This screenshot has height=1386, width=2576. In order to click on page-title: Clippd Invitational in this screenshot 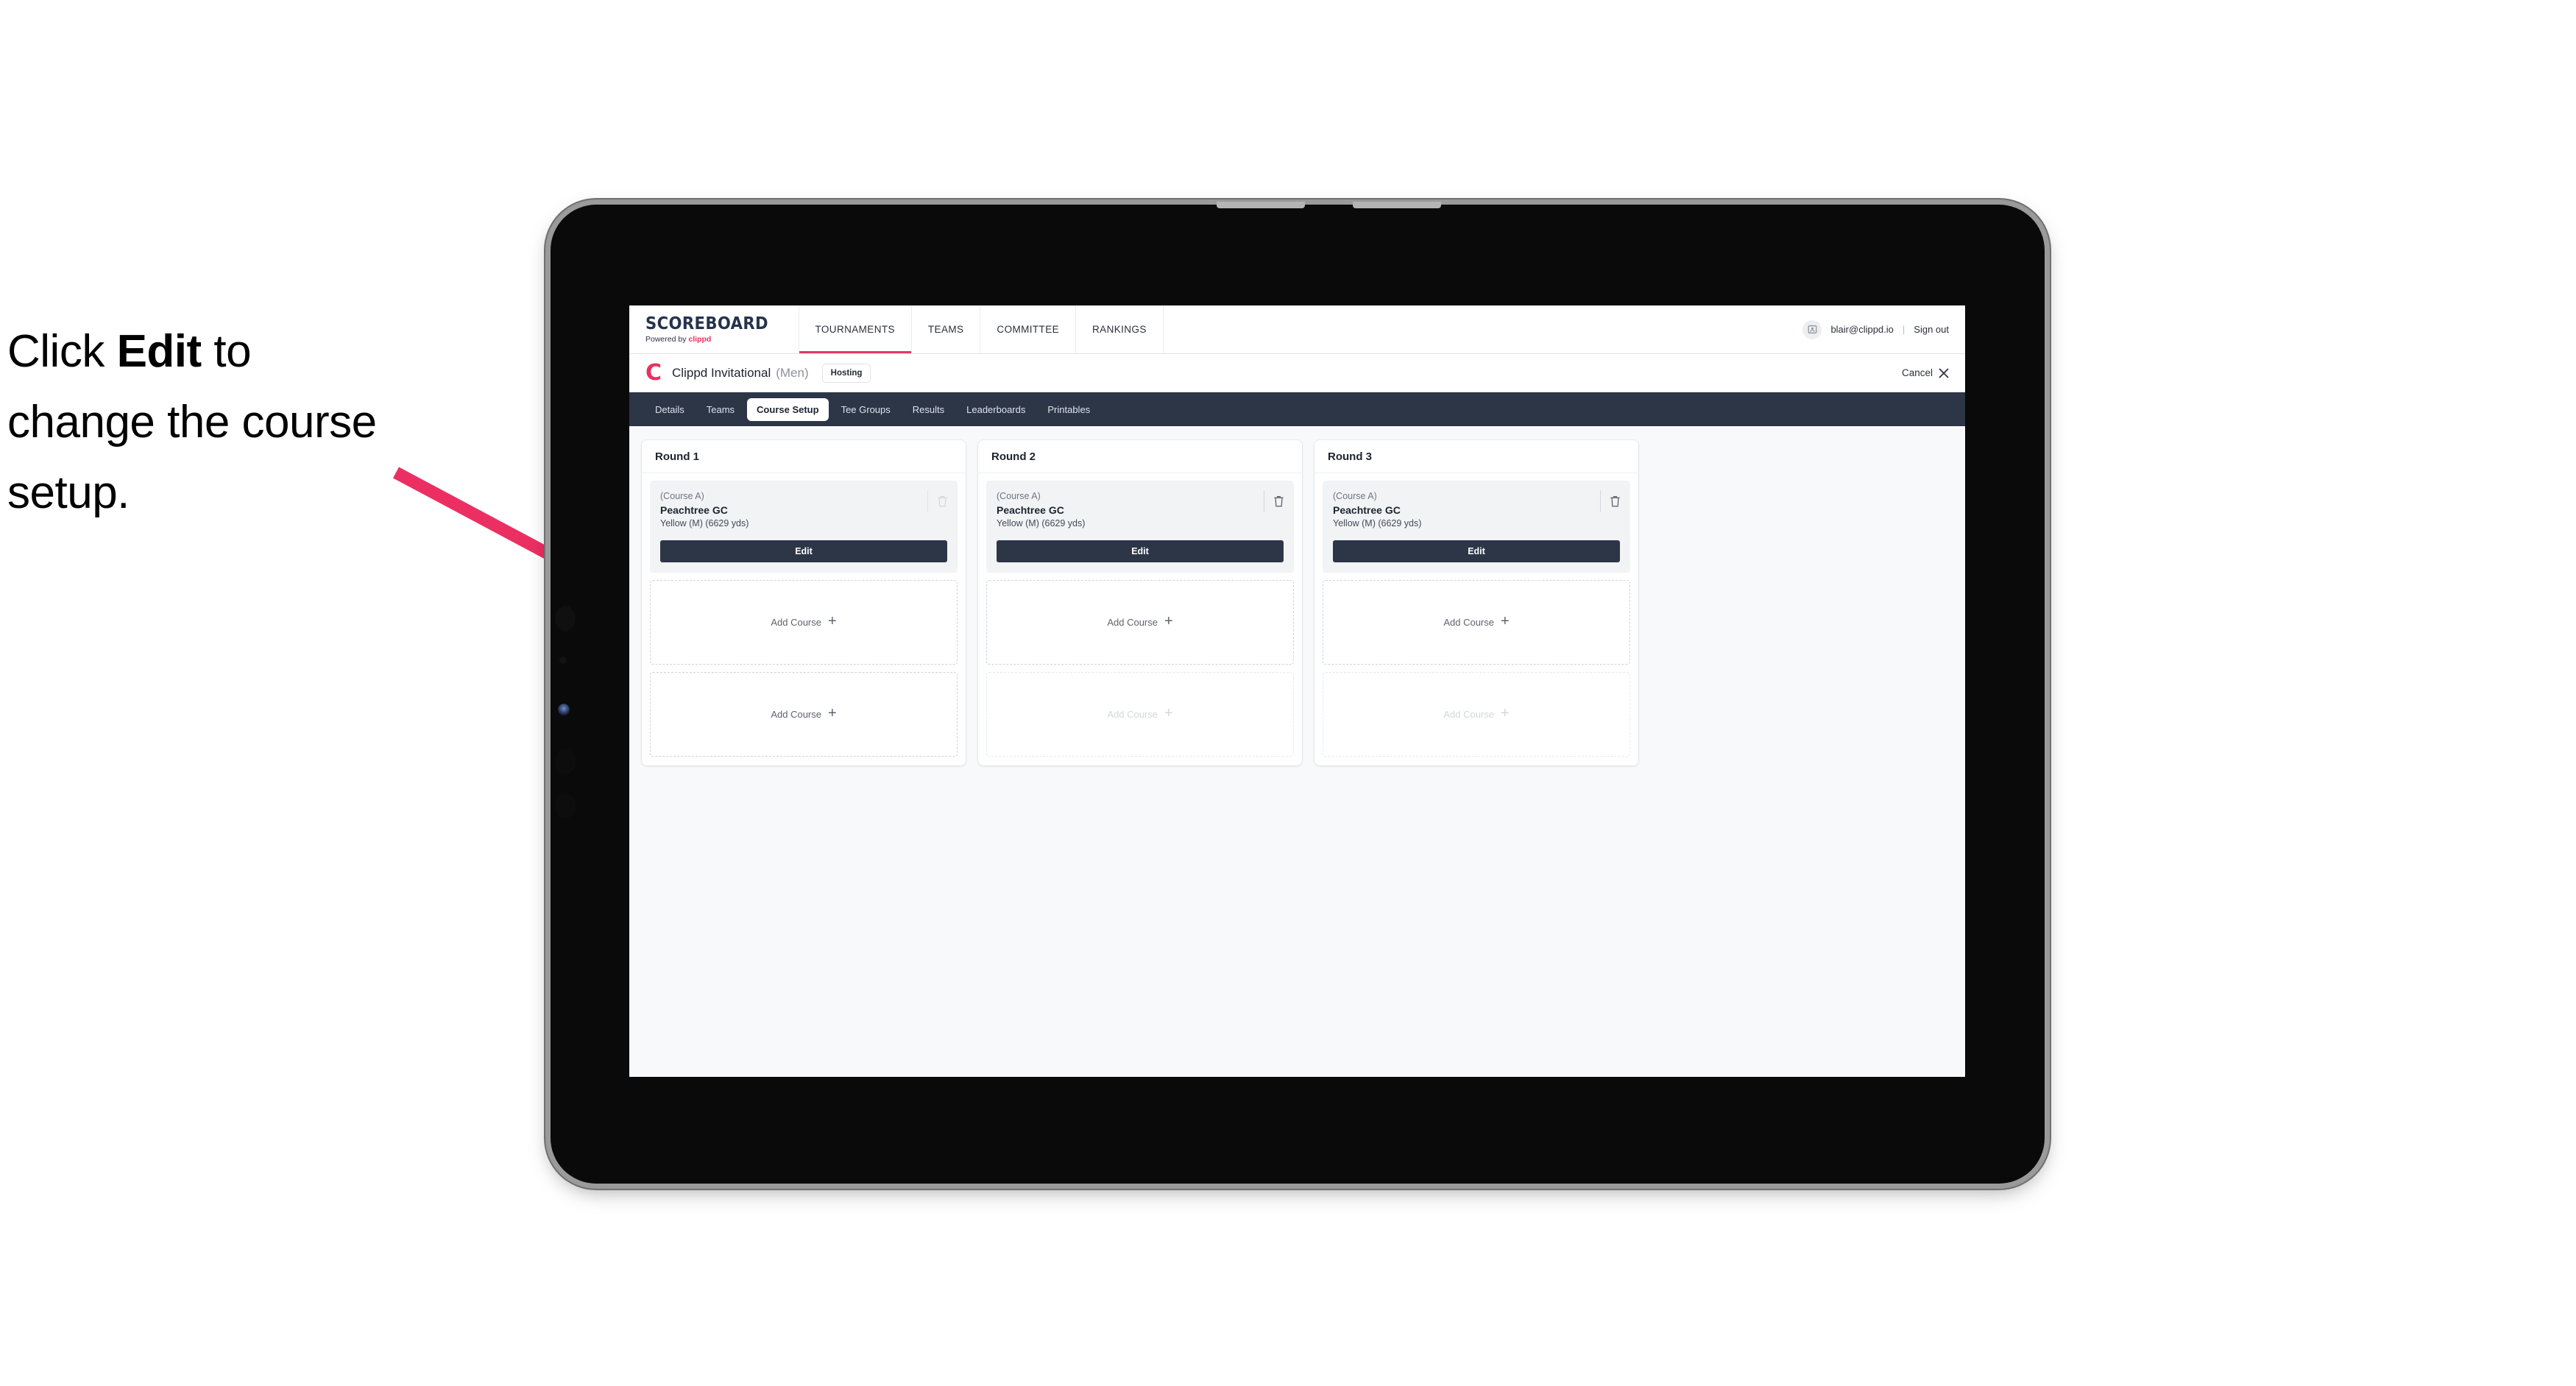, I will do `click(721, 372)`.